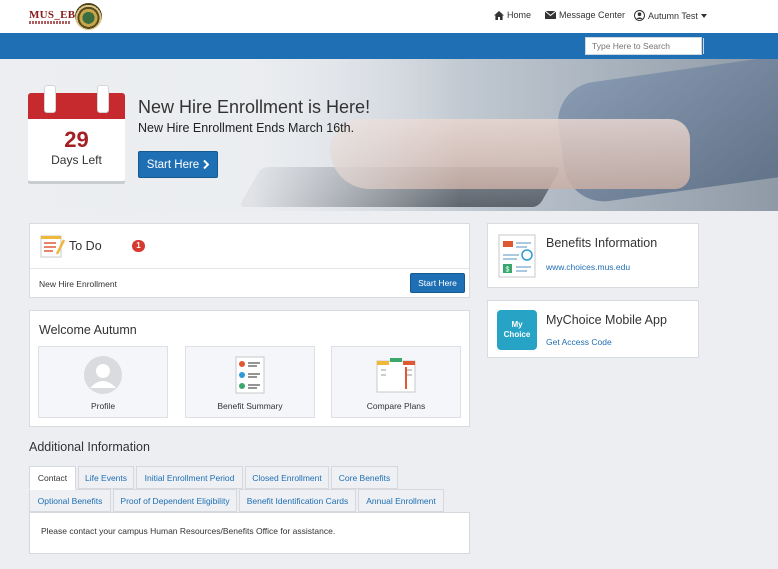  I want to click on search-button, so click(707, 46).